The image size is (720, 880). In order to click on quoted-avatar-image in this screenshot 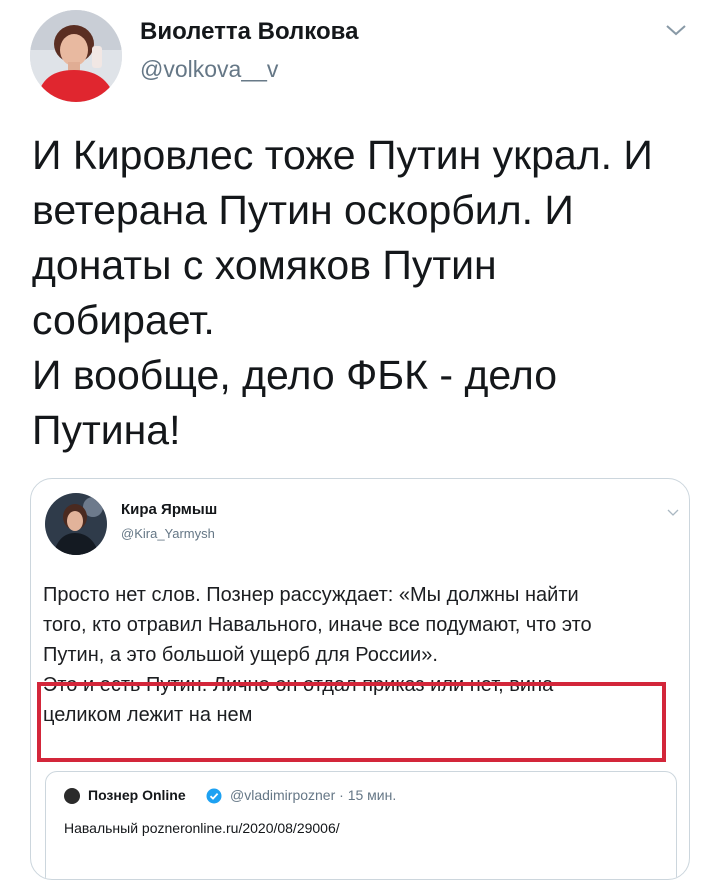, I will do `click(76, 524)`.